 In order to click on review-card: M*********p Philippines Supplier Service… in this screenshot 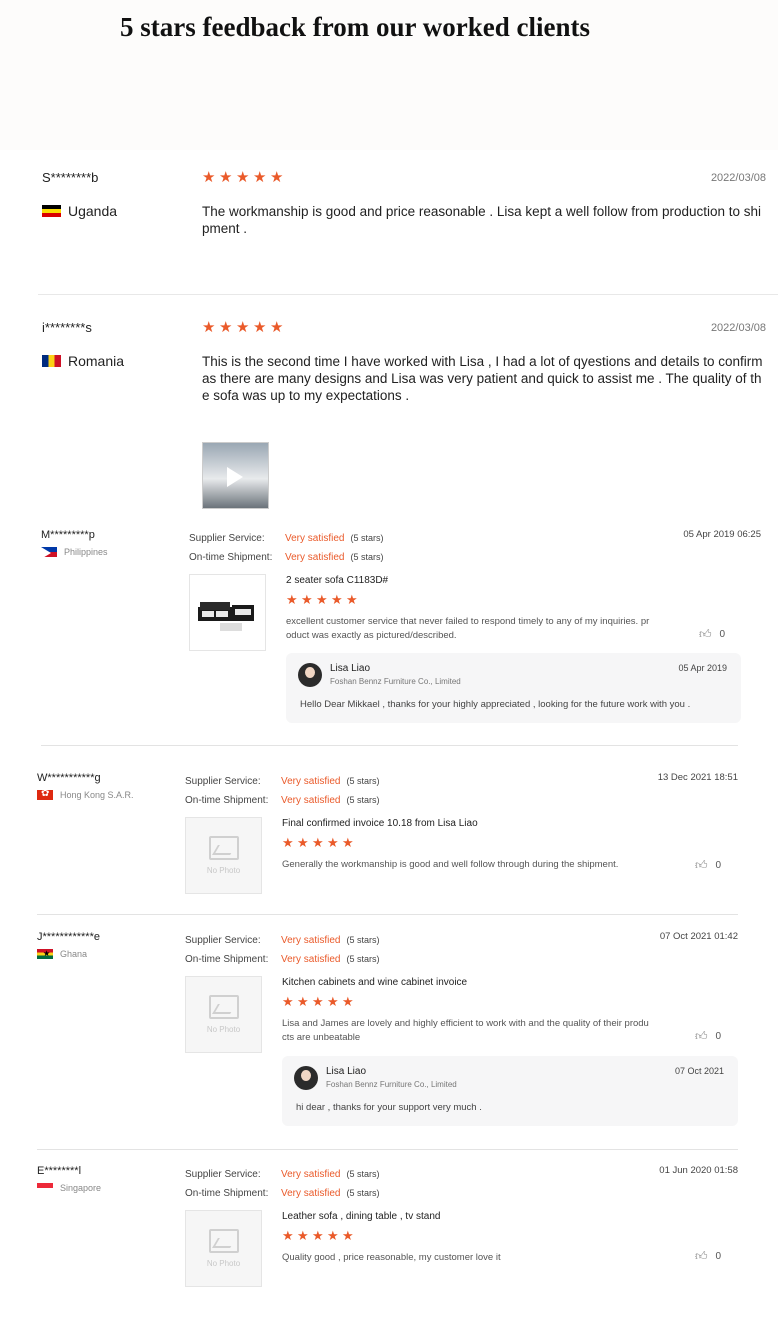, I will do `click(401, 634)`.